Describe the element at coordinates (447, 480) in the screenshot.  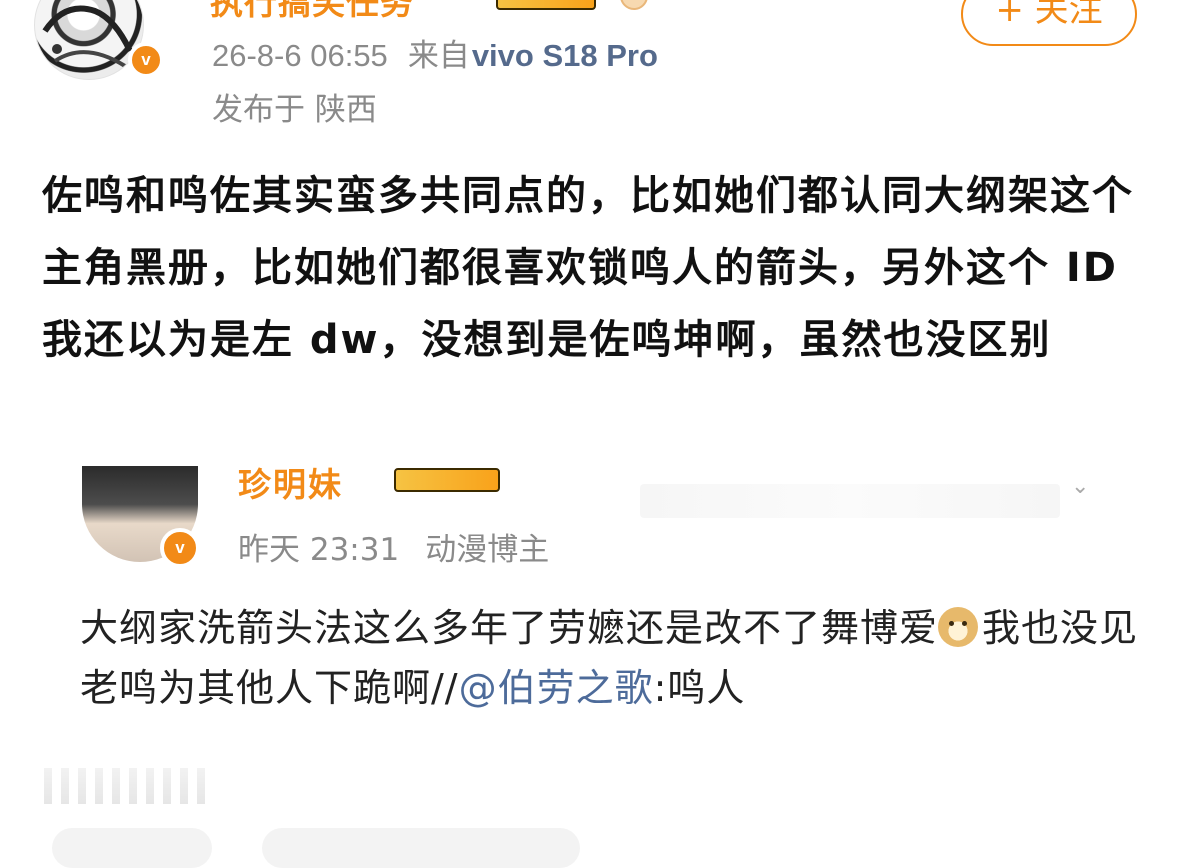
I see `repost-member-level-icon` at that location.